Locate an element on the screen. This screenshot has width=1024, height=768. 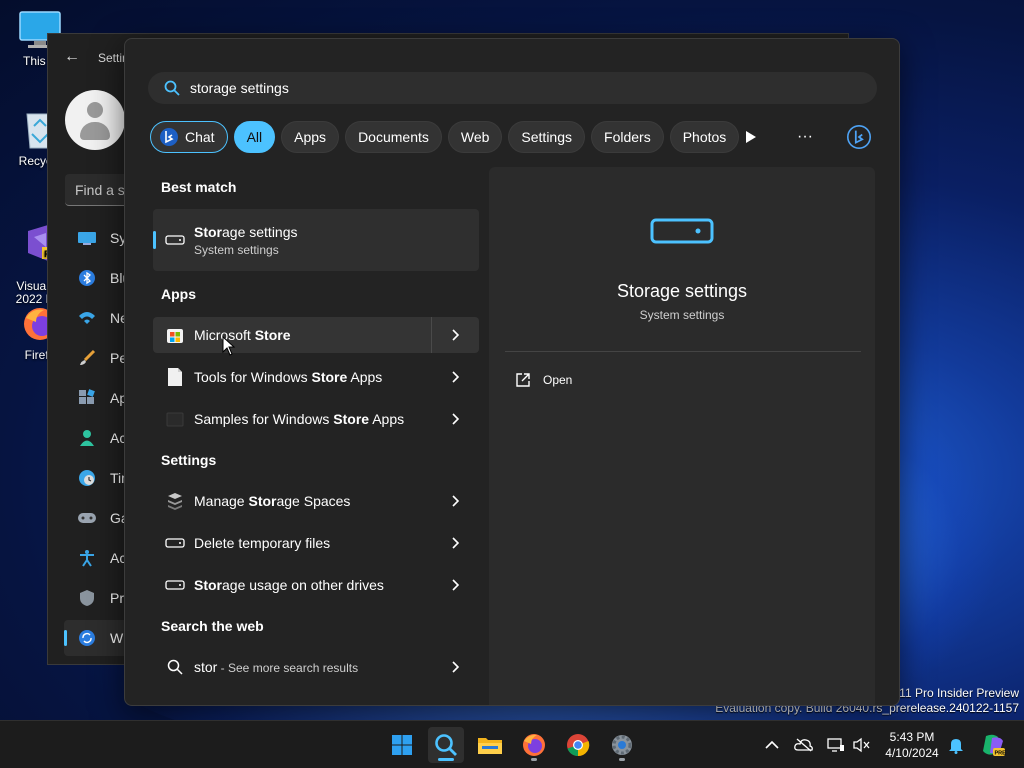
user-icon-head is located at coordinates (95, 110).